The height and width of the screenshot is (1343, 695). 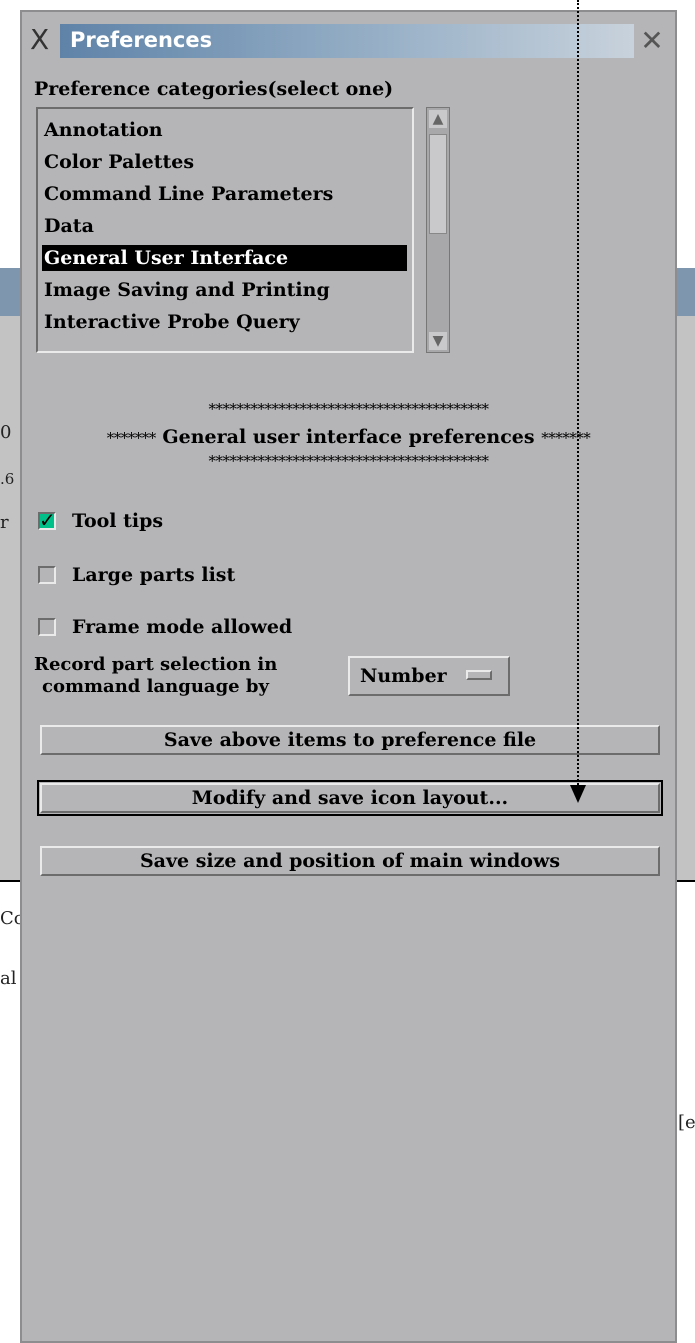 I want to click on tool-tips-label: Tool tips, so click(x=118, y=521).